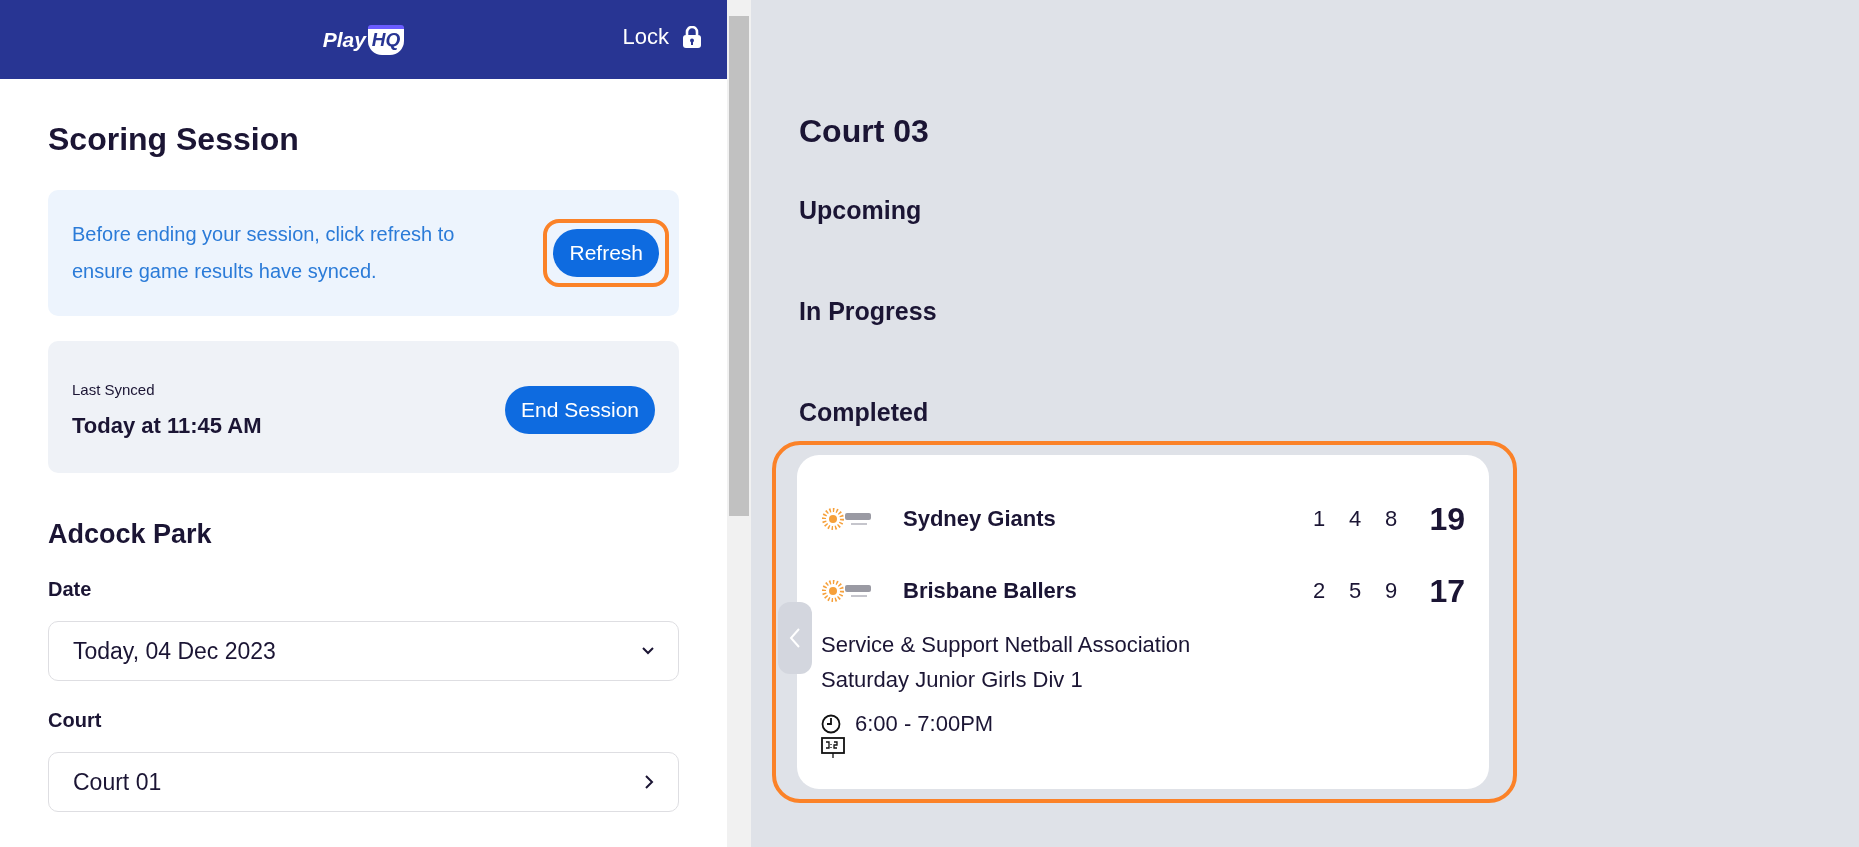 The height and width of the screenshot is (847, 1859). I want to click on scoreboard-icon, so click(833, 748).